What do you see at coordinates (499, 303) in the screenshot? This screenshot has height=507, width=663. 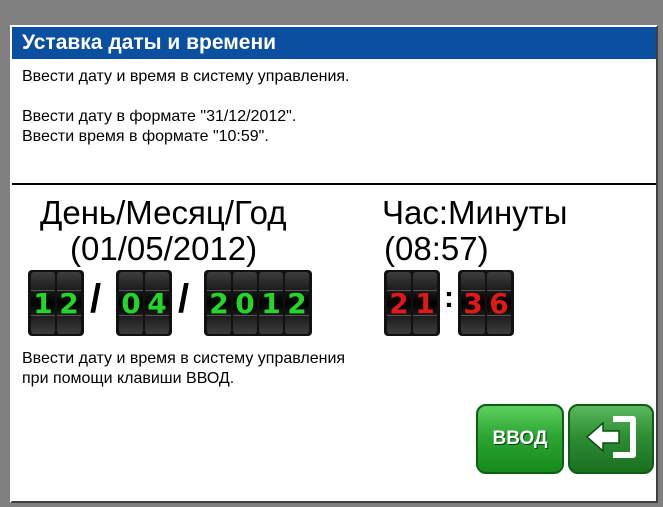 I see `minutes-digit-2: 6` at bounding box center [499, 303].